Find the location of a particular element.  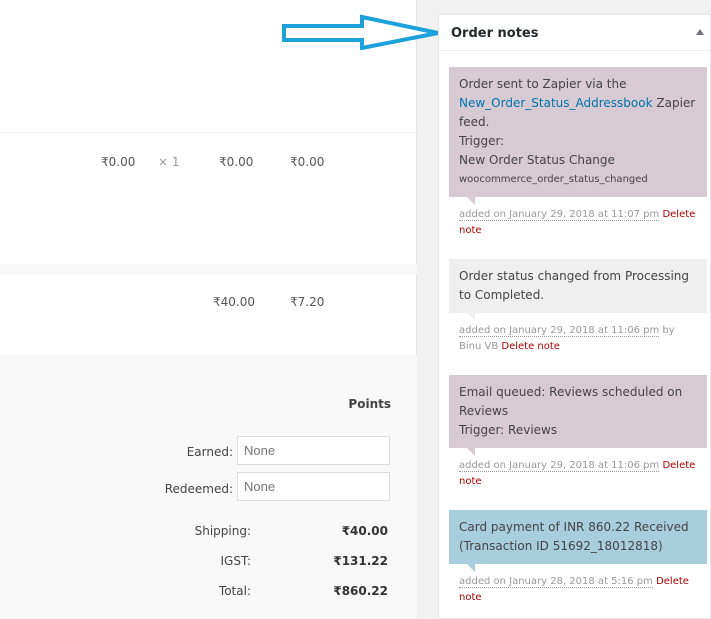

igst-label: IGST: is located at coordinates (235, 561).